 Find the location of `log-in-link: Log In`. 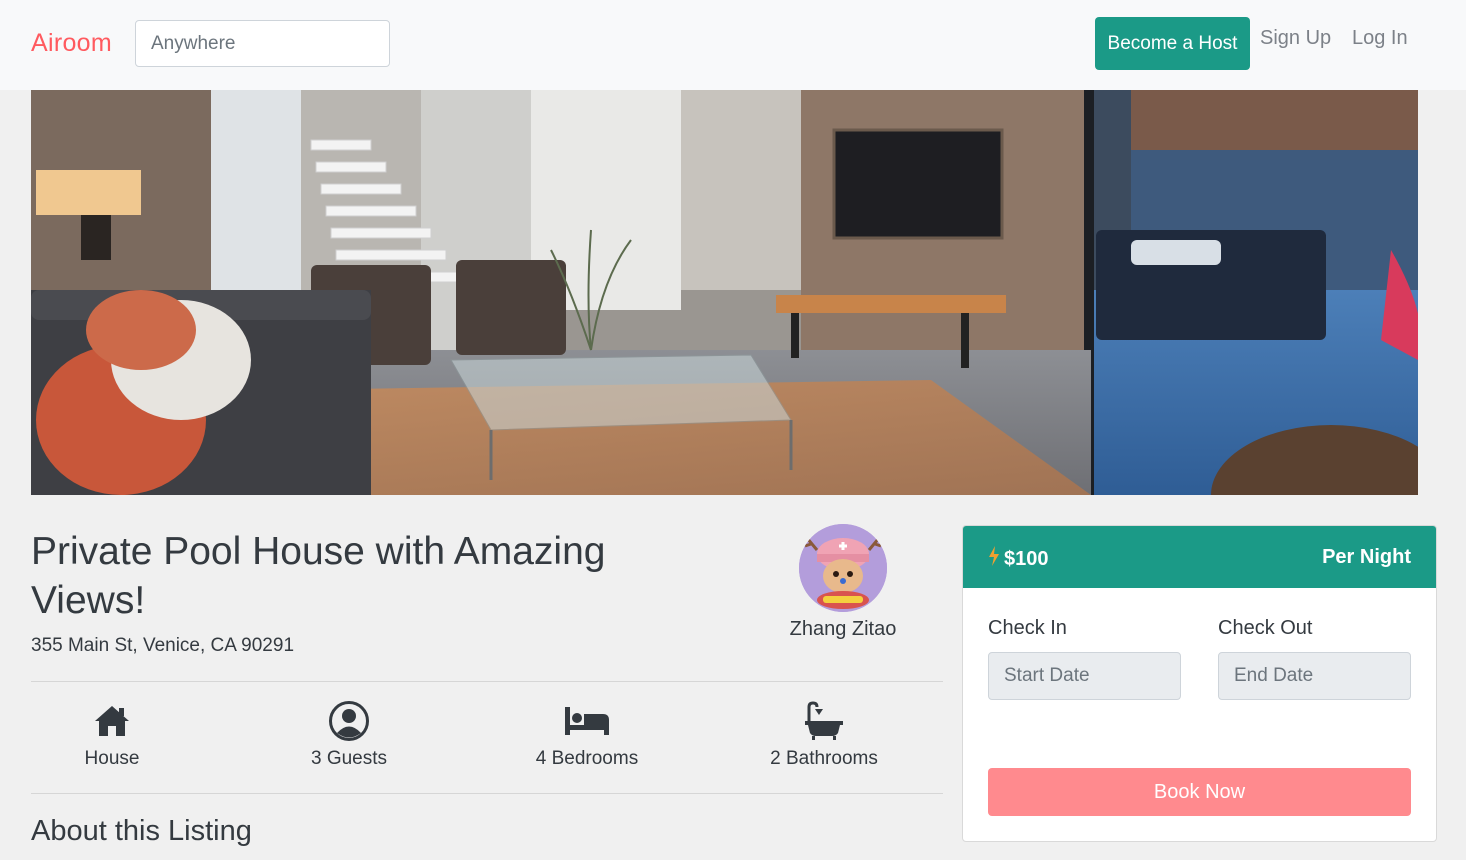

log-in-link: Log In is located at coordinates (1380, 38).